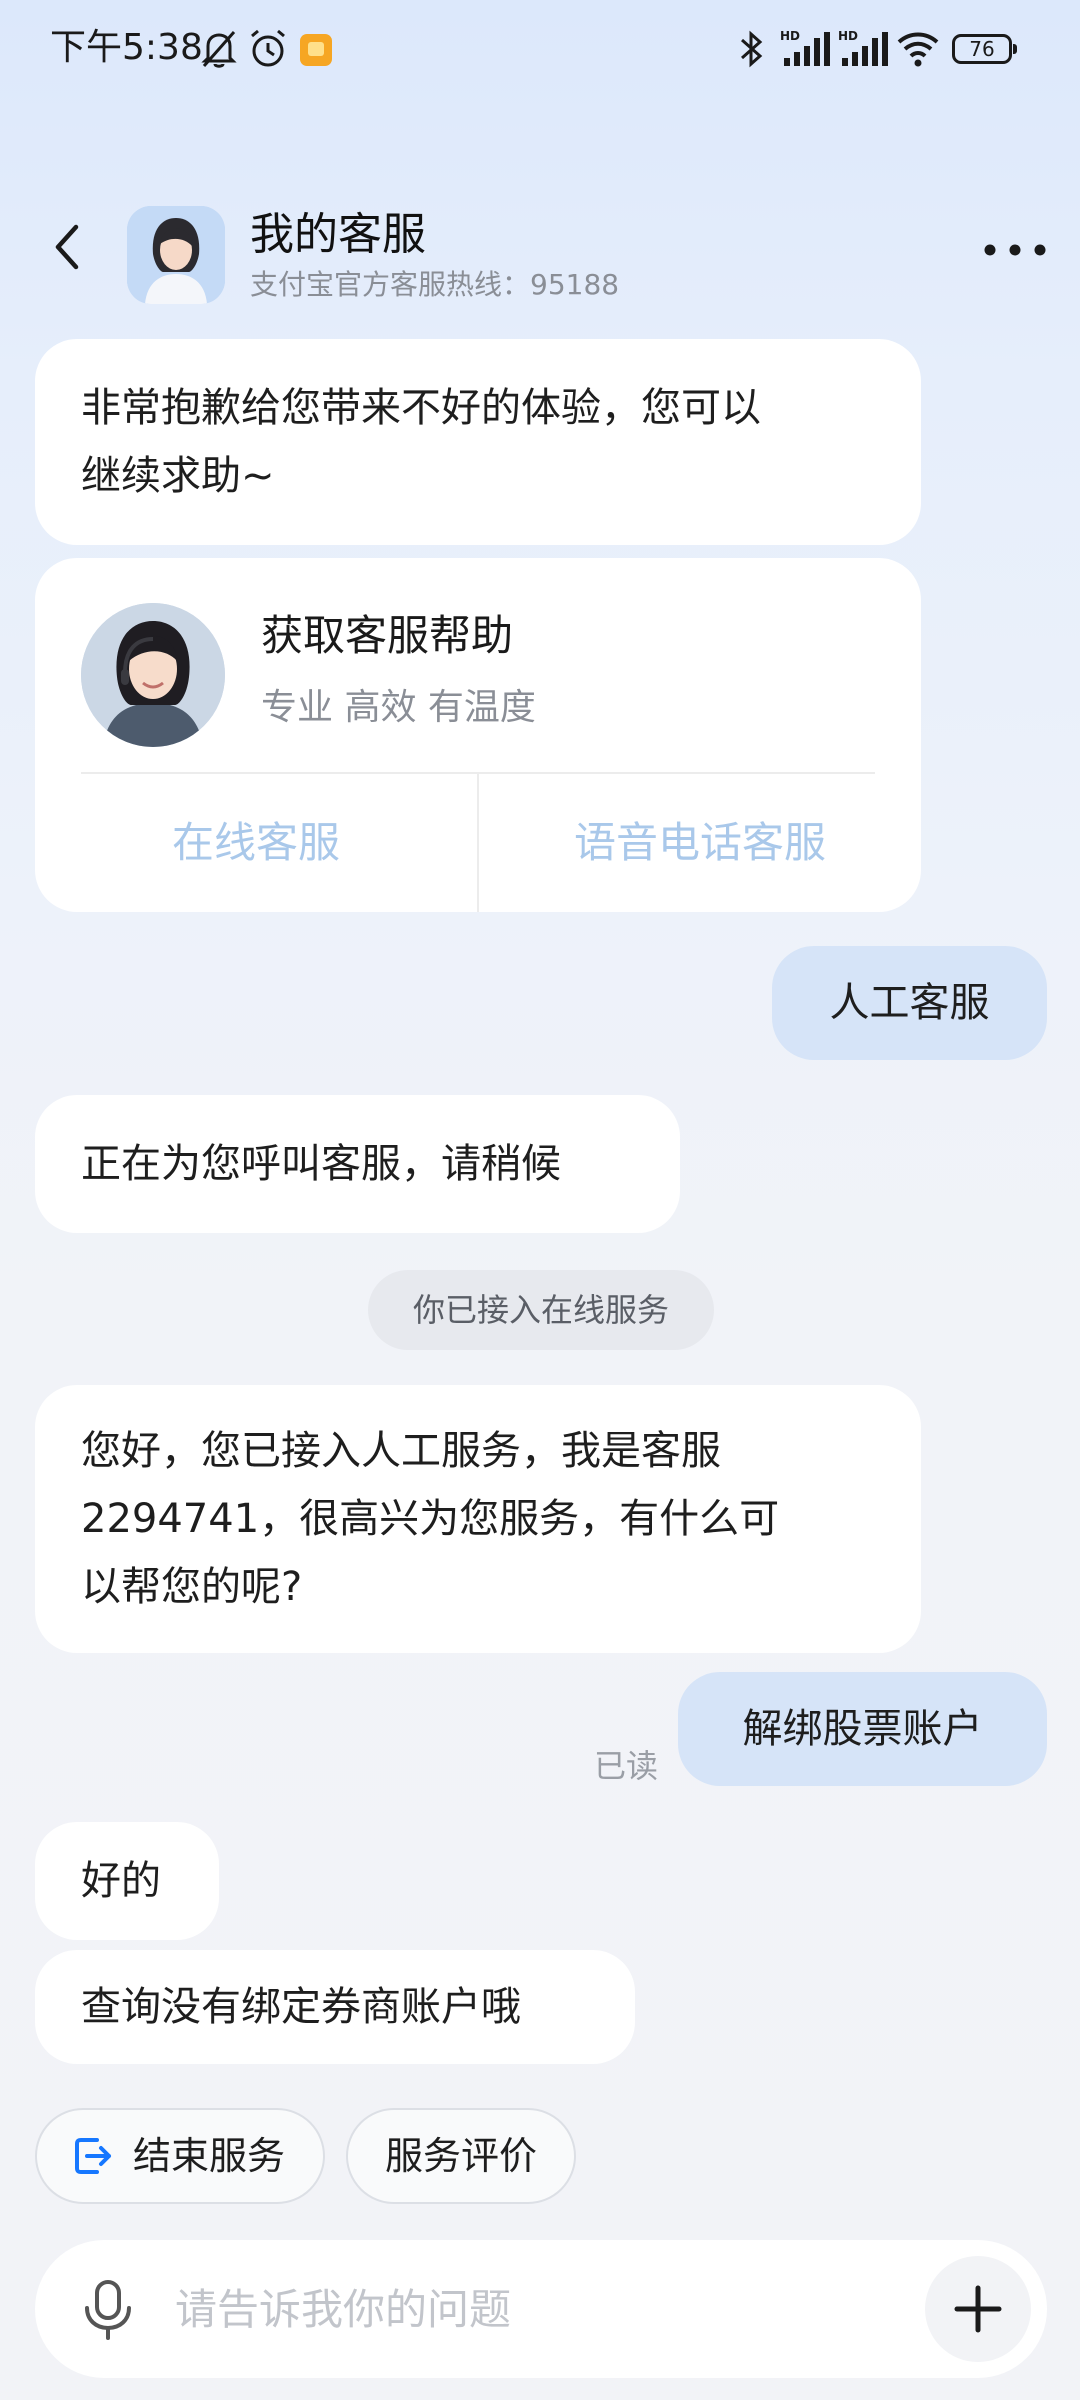 Image resolution: width=1080 pixels, height=2400 pixels. Describe the element at coordinates (398, 707) in the screenshot. I see `help-card-subtitle: 专业 高效 有温度` at that location.